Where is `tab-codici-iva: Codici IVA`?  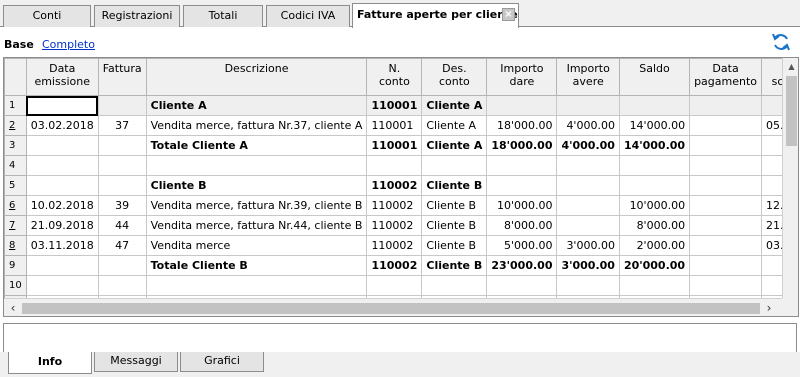 tab-codici-iva: Codici IVA is located at coordinates (308, 16).